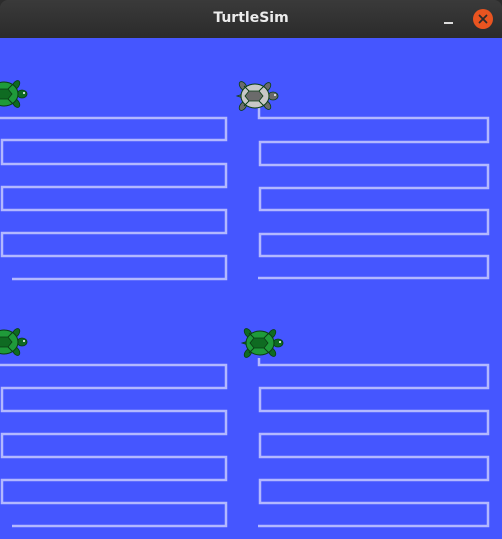 The width and height of the screenshot is (502, 539). I want to click on turtle-top-left, so click(14, 94).